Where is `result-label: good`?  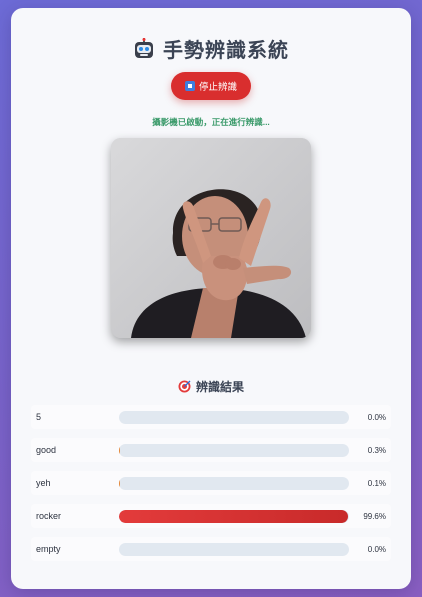 result-label: good is located at coordinates (46, 450).